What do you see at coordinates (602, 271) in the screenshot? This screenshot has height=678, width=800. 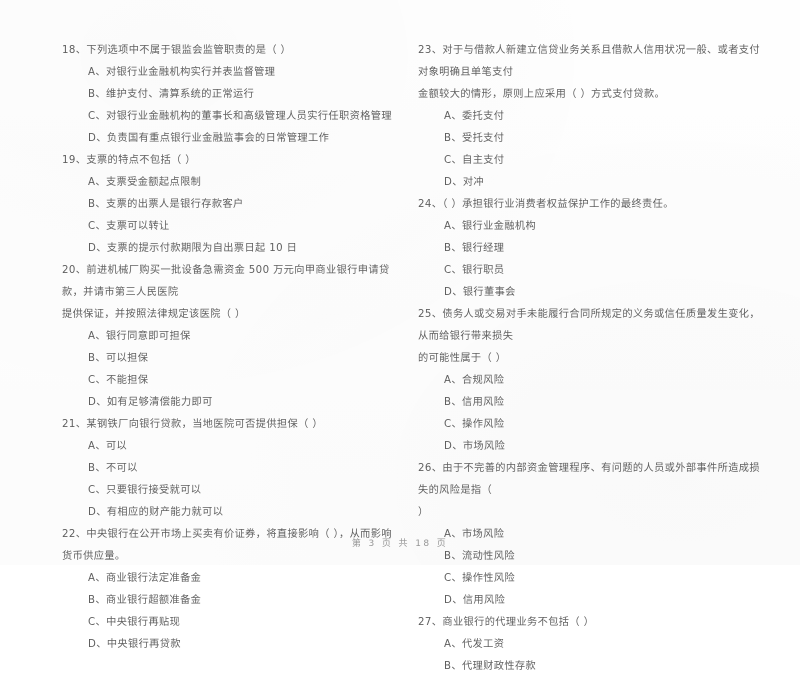 I see `question-option: C、银行职员` at bounding box center [602, 271].